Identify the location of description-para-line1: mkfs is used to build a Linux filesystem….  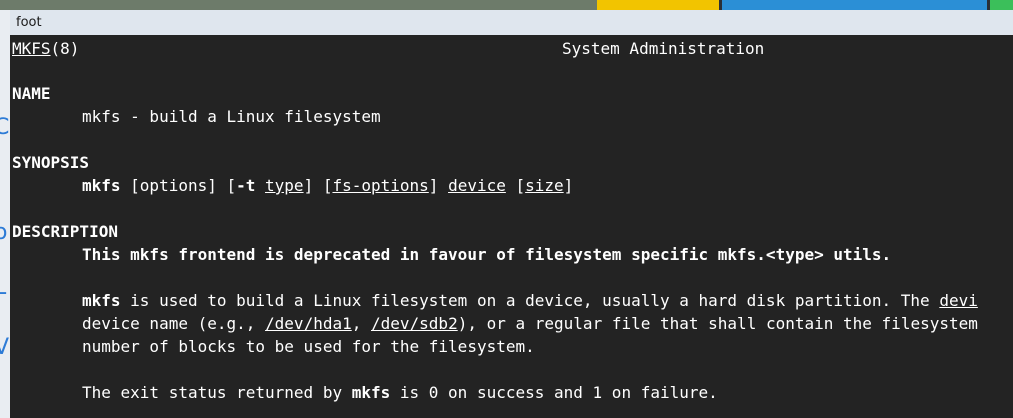
(530, 301).